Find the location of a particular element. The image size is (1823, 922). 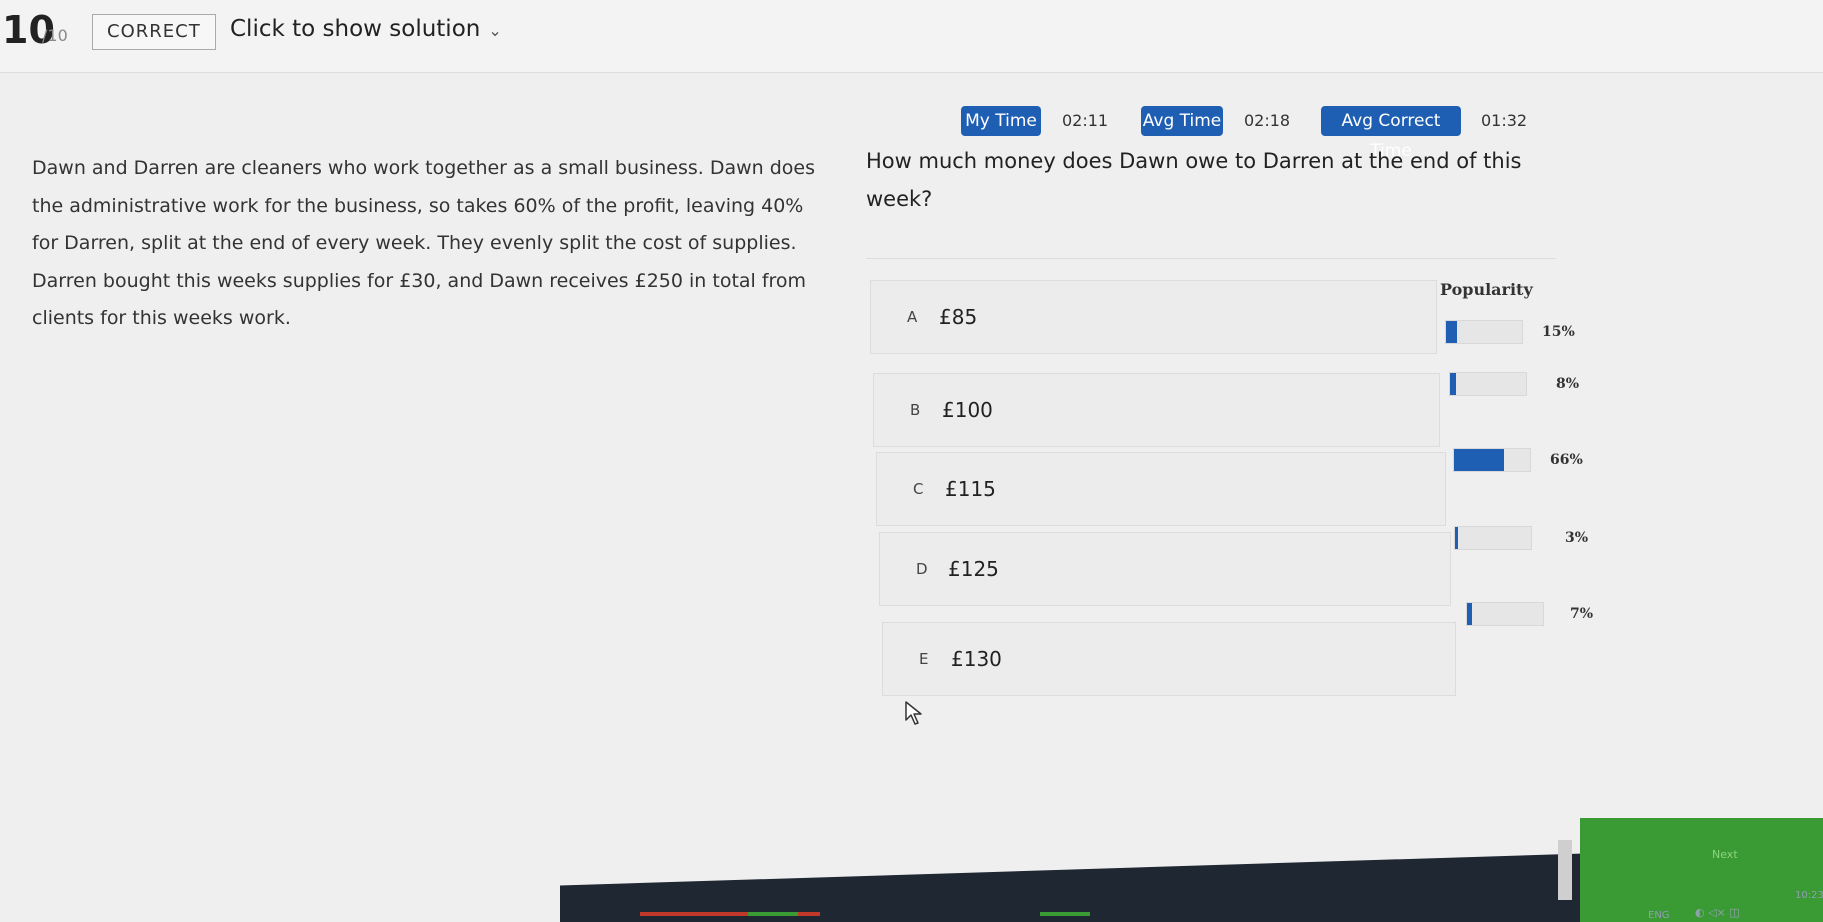

next-button-label: Next is located at coordinates (1725, 854).